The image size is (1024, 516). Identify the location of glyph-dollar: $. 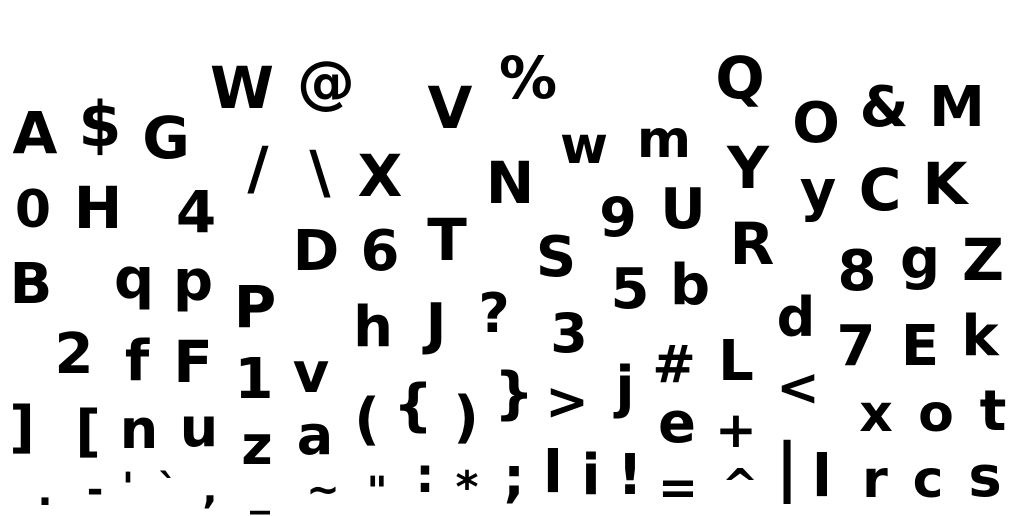
(100, 124).